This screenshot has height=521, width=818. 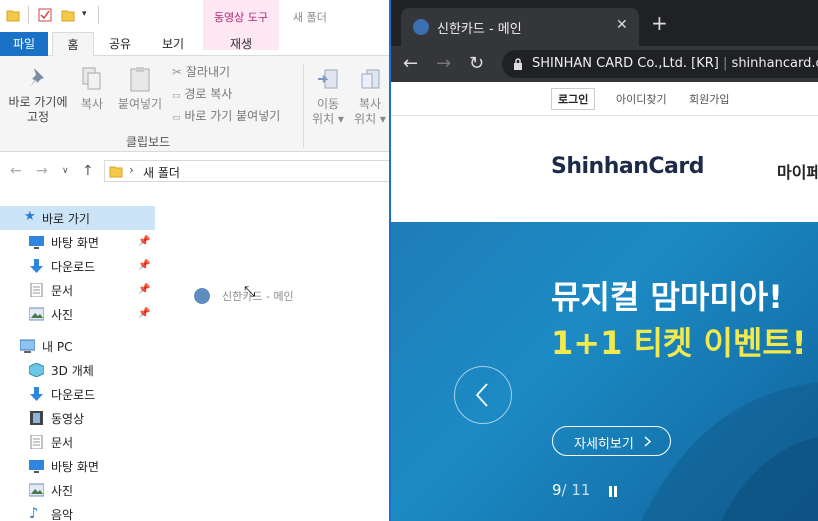 I want to click on nav-item-pictures-pc: 사진, so click(x=77, y=490).